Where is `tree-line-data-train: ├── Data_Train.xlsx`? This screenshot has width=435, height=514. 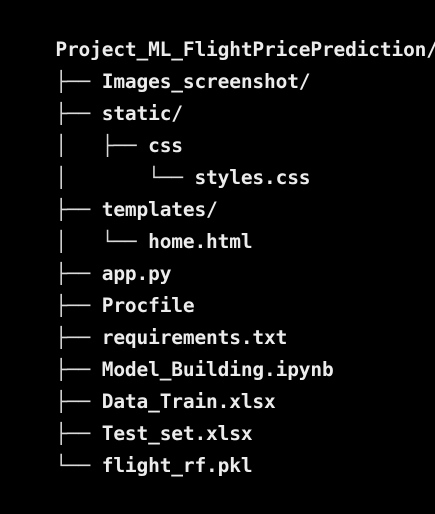 tree-line-data-train: ├── Data_Train.xlsx is located at coordinates (142, 383).